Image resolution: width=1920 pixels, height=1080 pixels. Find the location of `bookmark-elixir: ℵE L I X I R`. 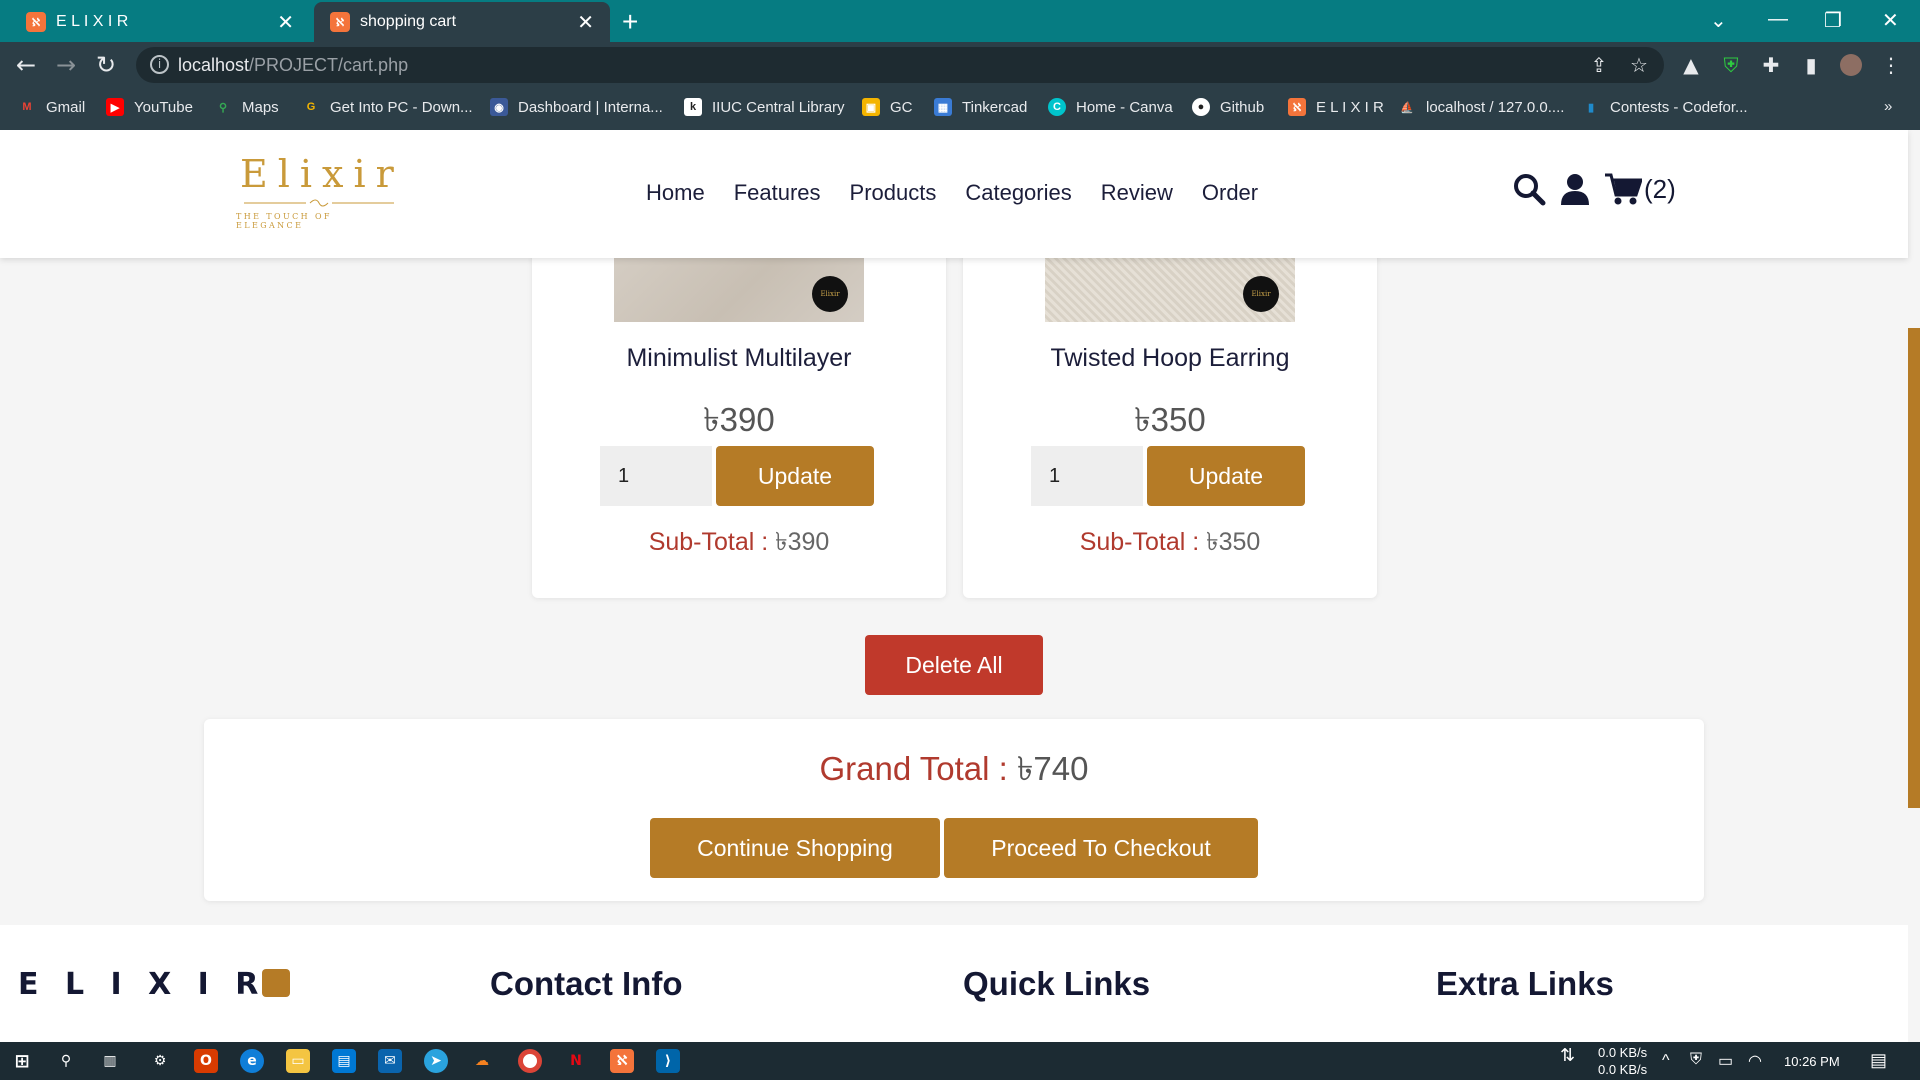

bookmark-elixir: ℵE L I X I R is located at coordinates (1336, 107).